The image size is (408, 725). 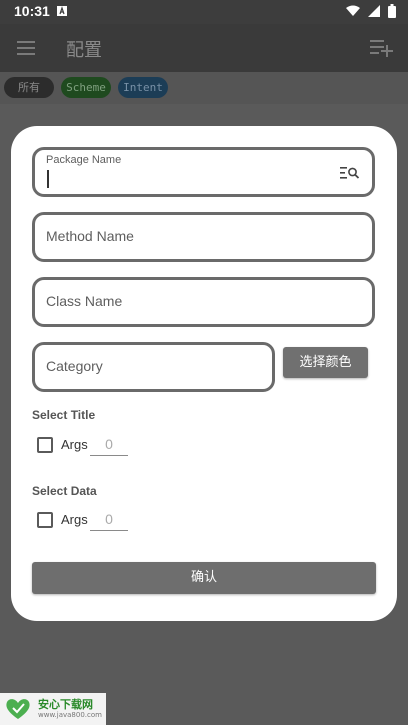 I want to click on package-name-field: Package Name, so click(x=203, y=172).